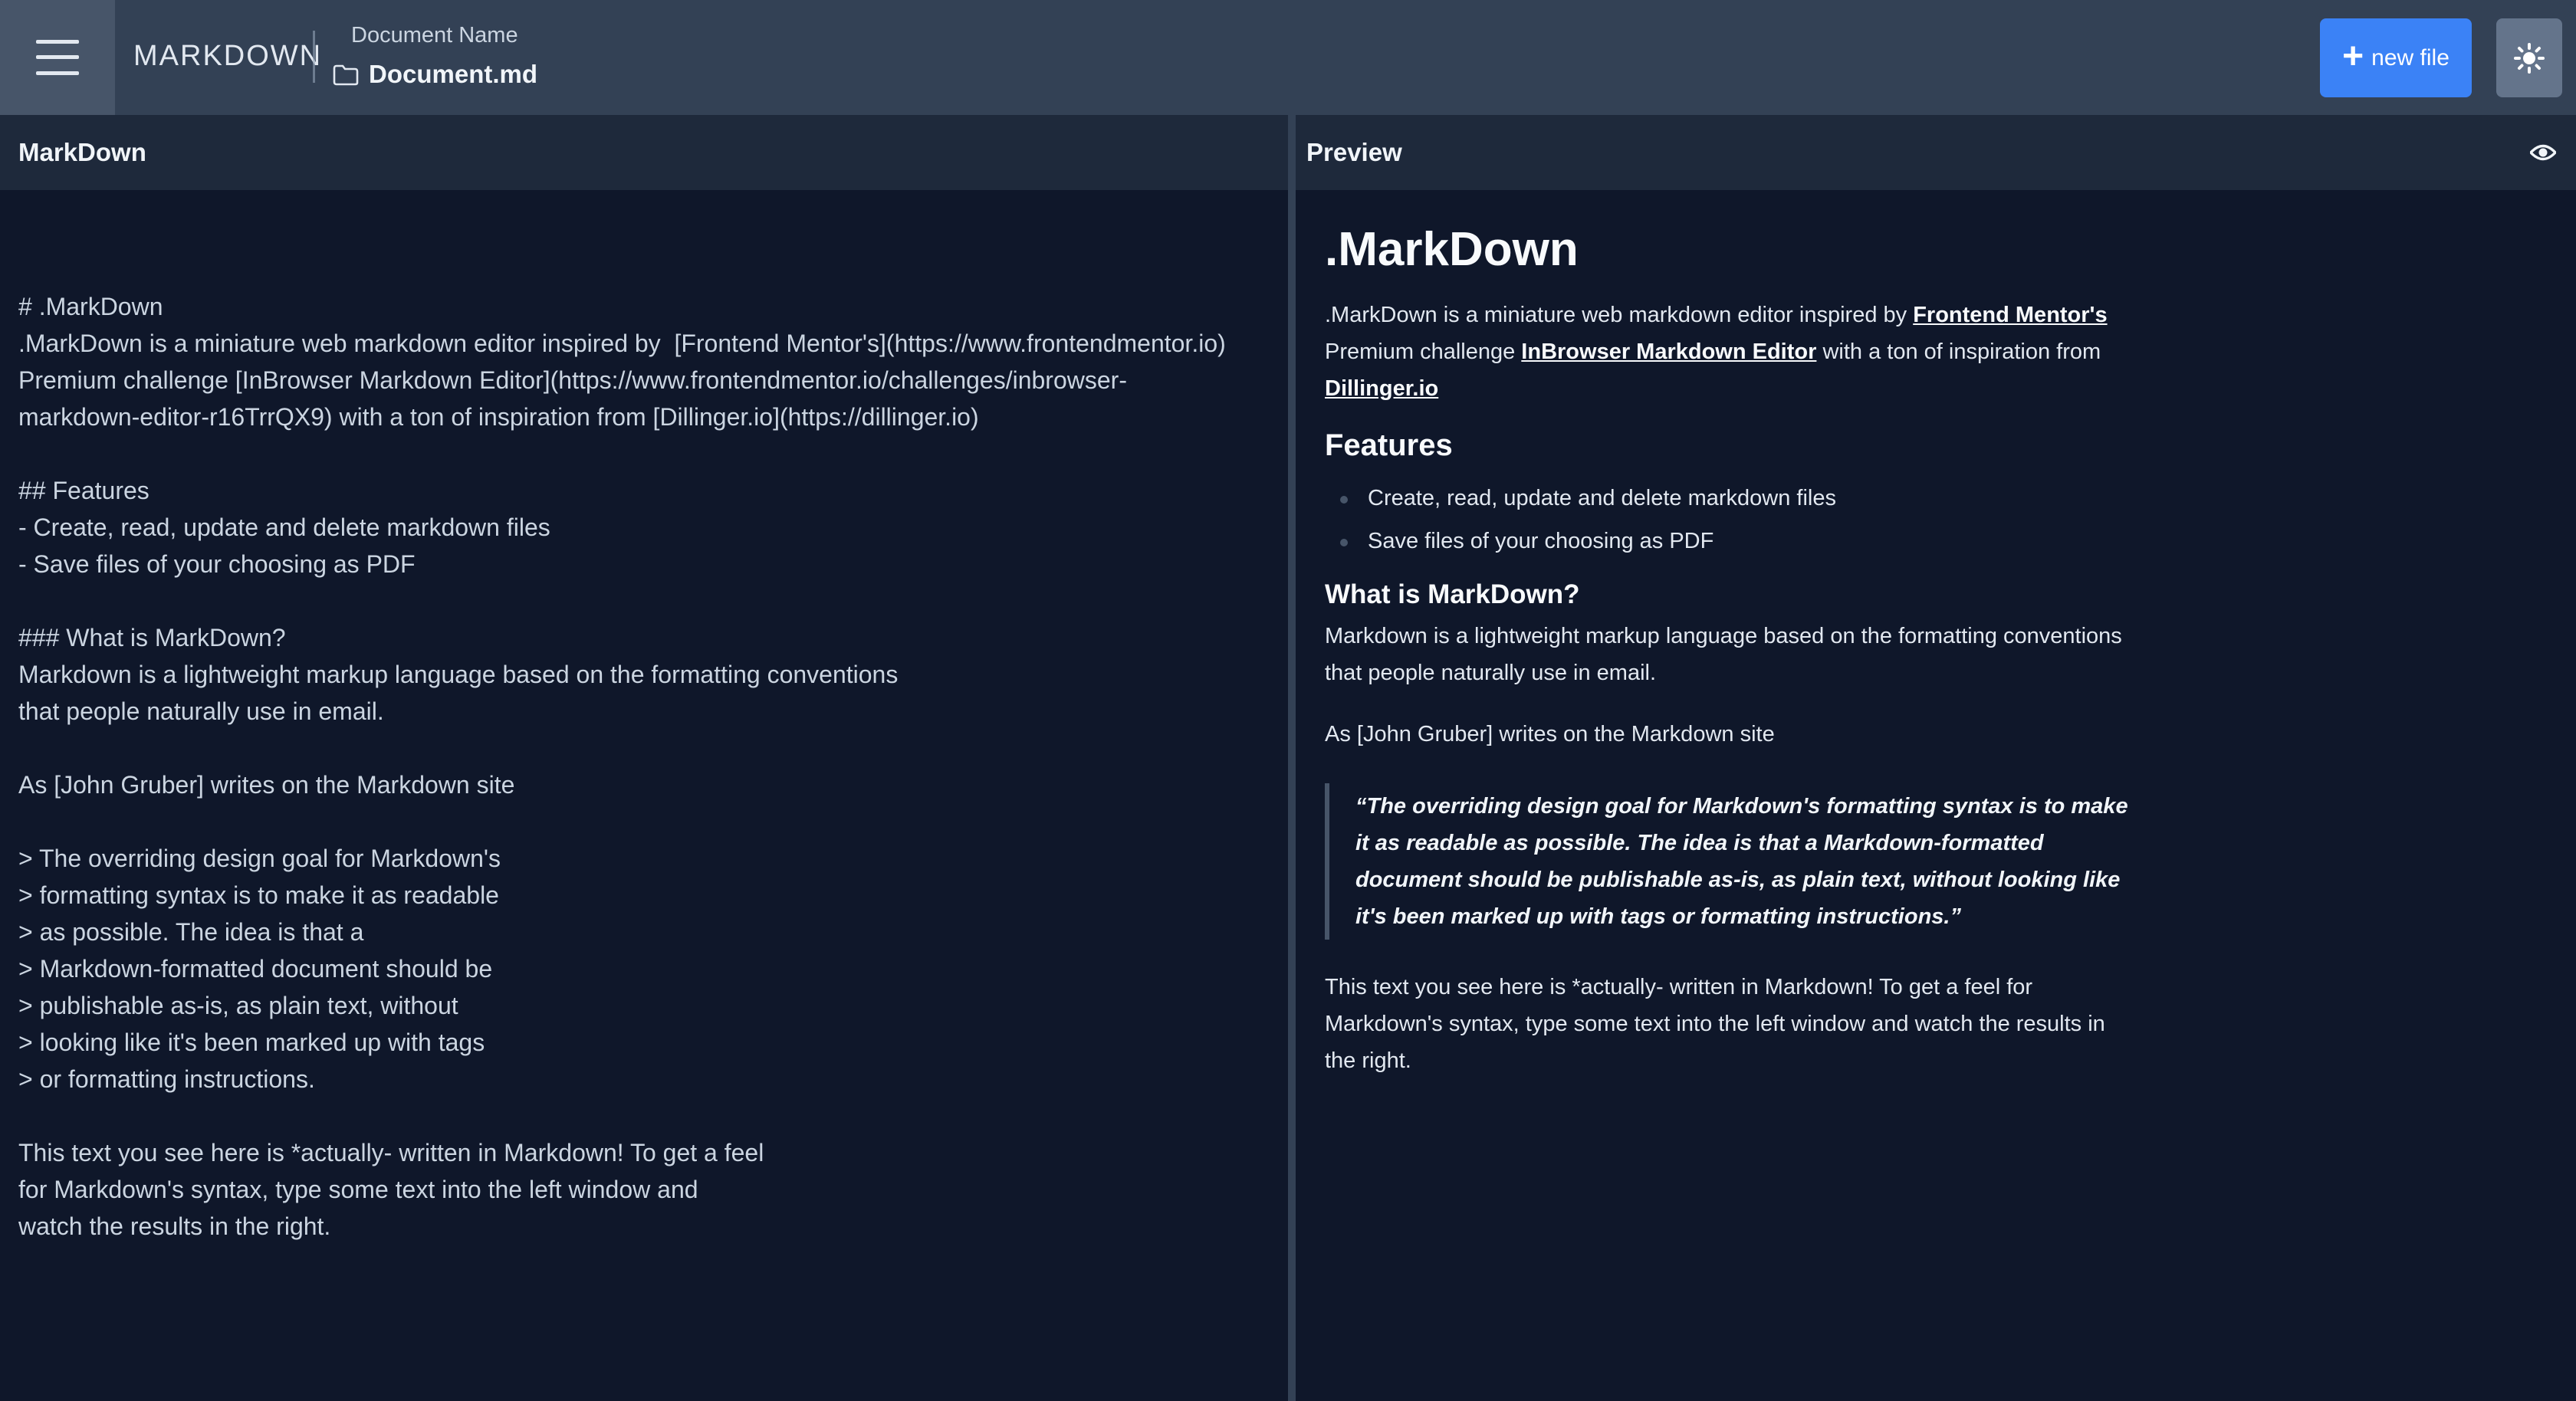  Describe the element at coordinates (435, 35) in the screenshot. I see `document-name-label: Document Name` at that location.